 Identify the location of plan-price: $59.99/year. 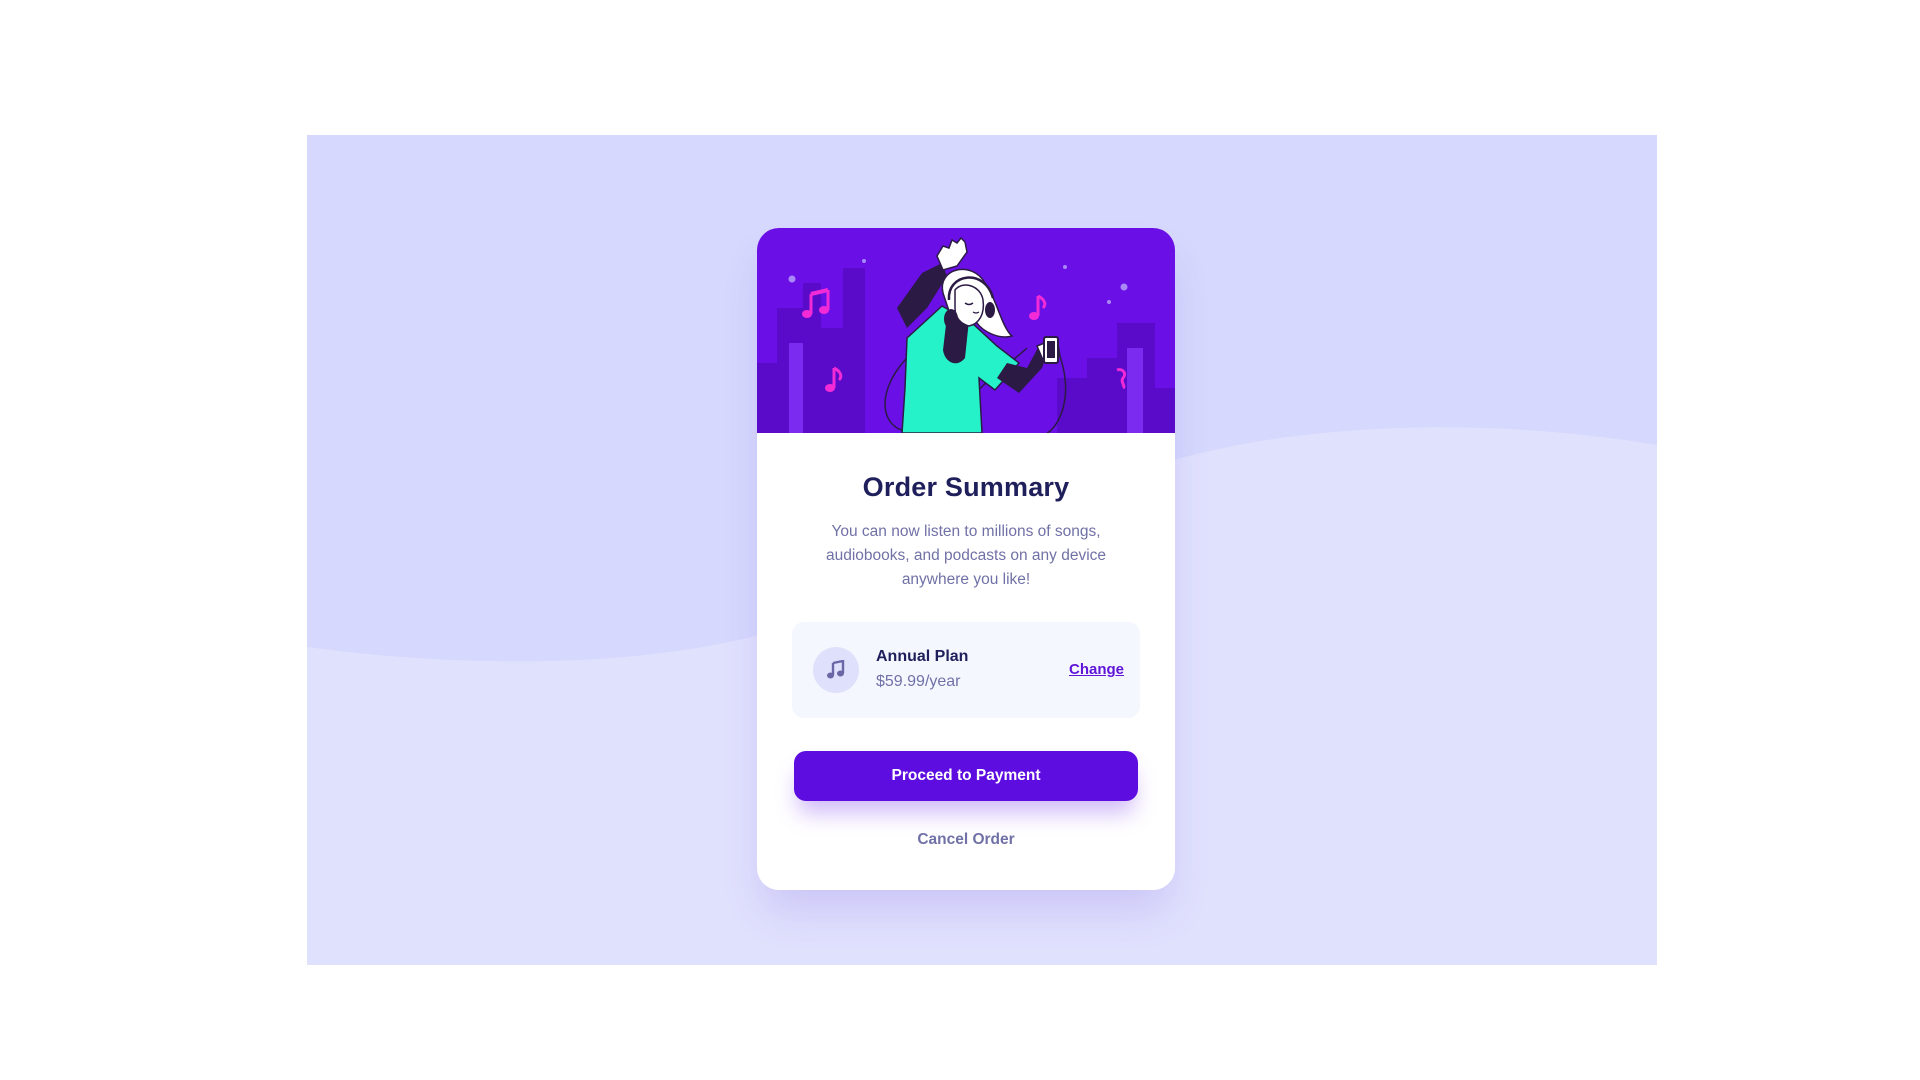
(918, 681).